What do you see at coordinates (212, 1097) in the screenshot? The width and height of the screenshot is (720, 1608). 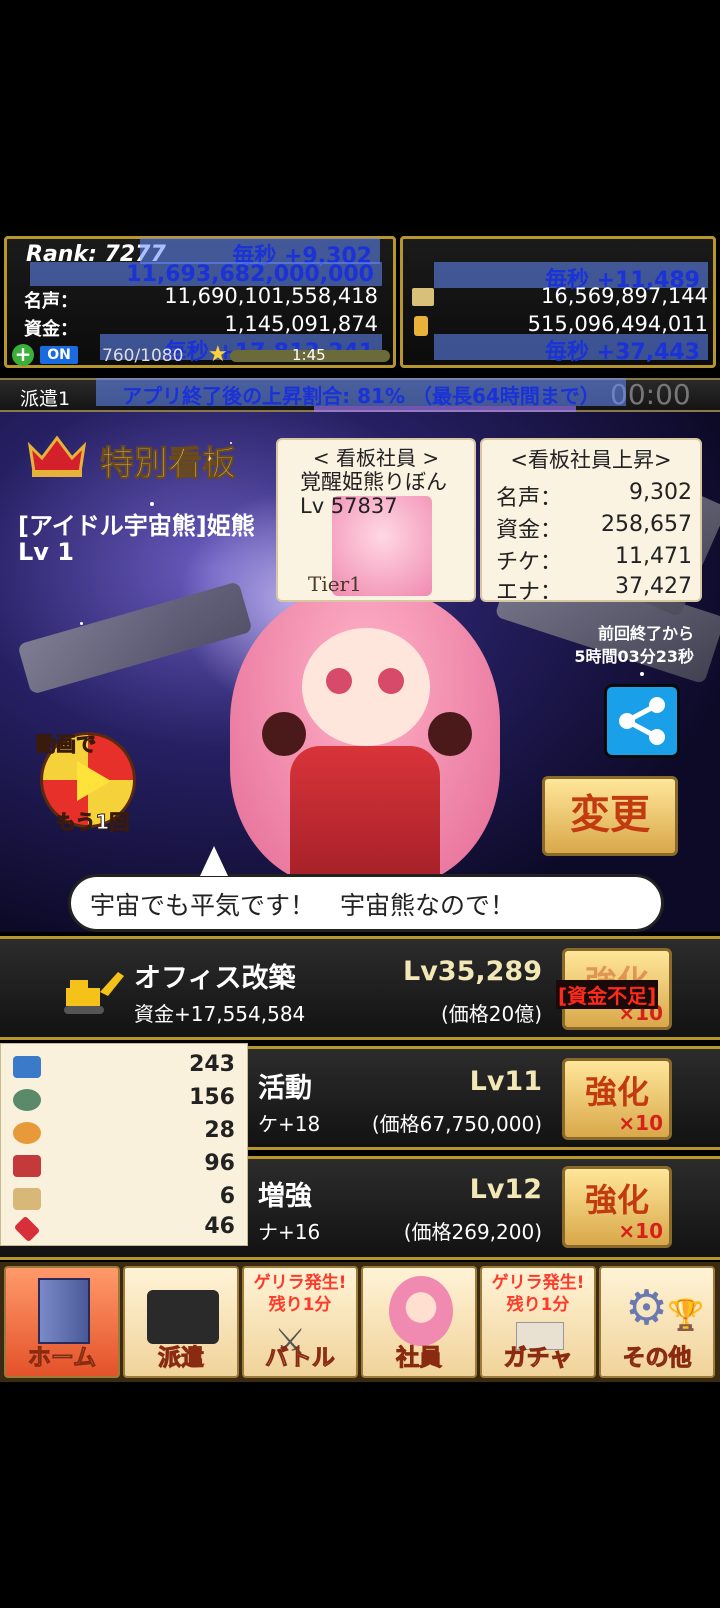 I see `inventory-count: 156` at bounding box center [212, 1097].